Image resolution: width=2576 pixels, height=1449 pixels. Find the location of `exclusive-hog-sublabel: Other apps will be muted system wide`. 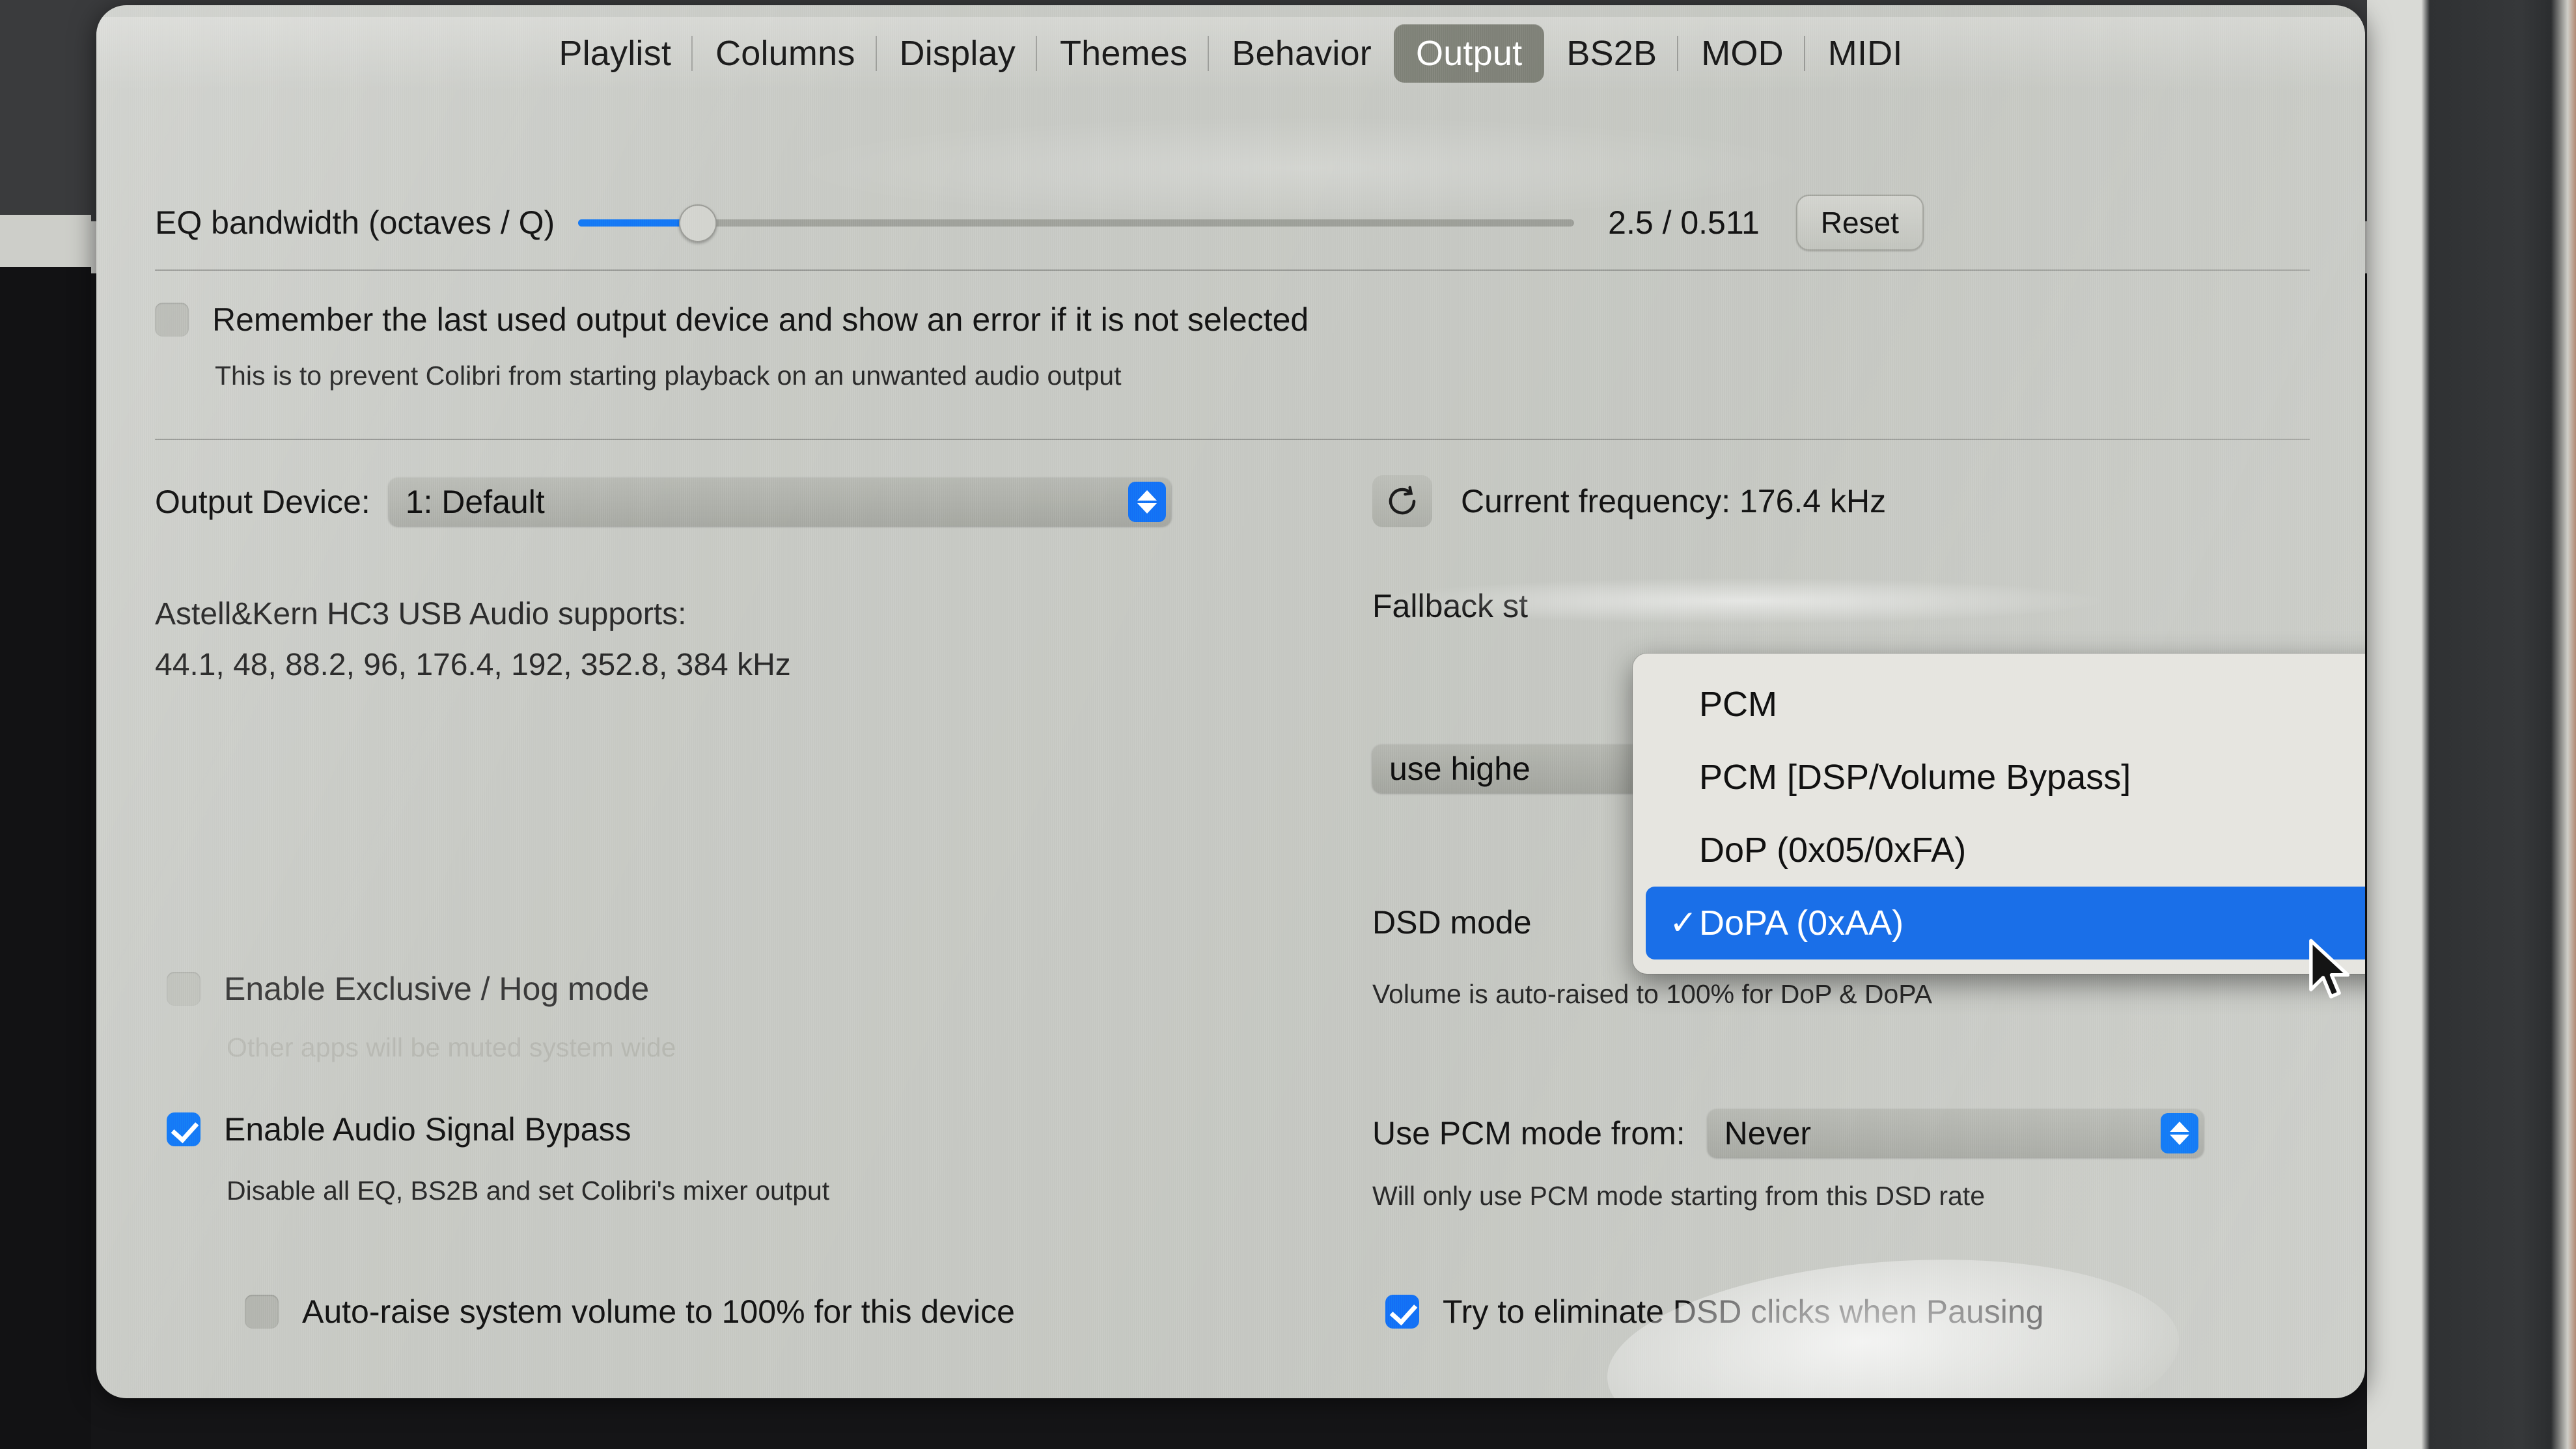

exclusive-hog-sublabel: Other apps will be muted system wide is located at coordinates (451, 1047).